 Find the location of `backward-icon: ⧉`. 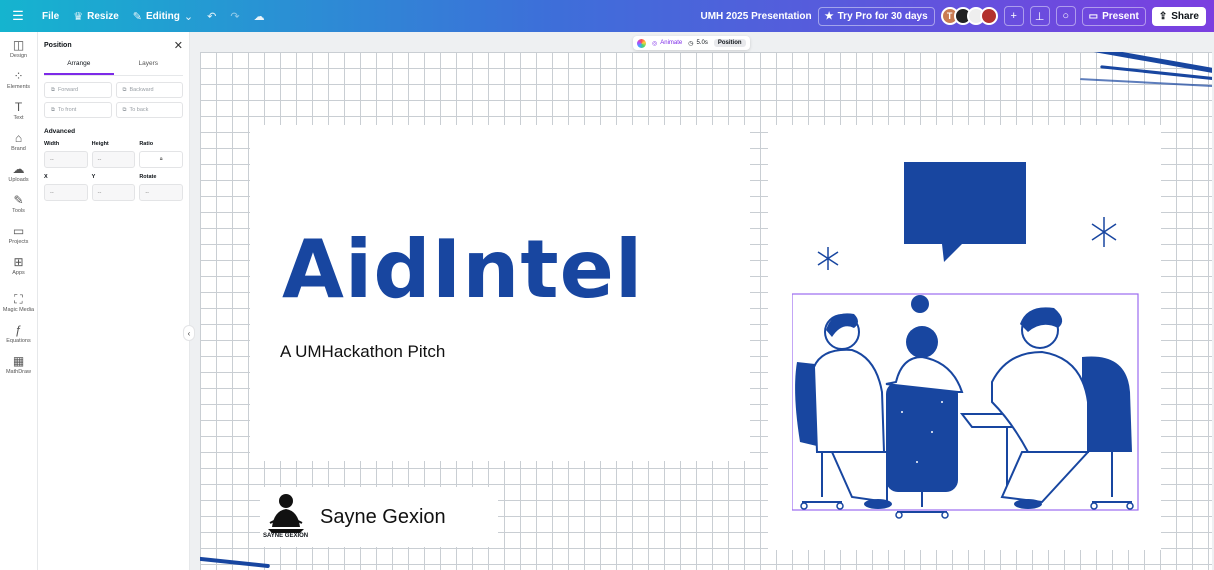

backward-icon: ⧉ is located at coordinates (124, 89).